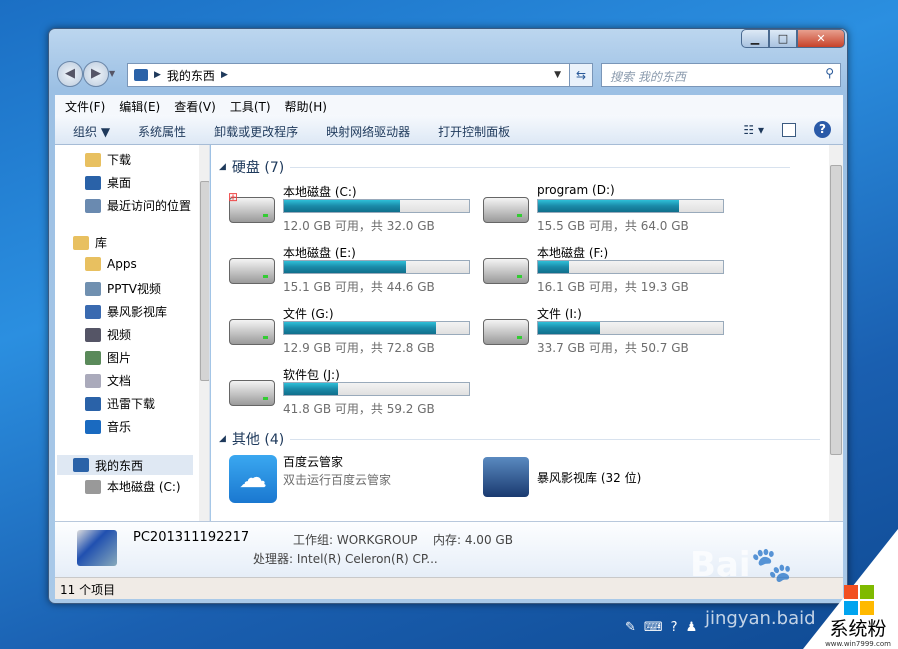  What do you see at coordinates (112, 74) in the screenshot?
I see `recent-pages-dropdown: ▼` at bounding box center [112, 74].